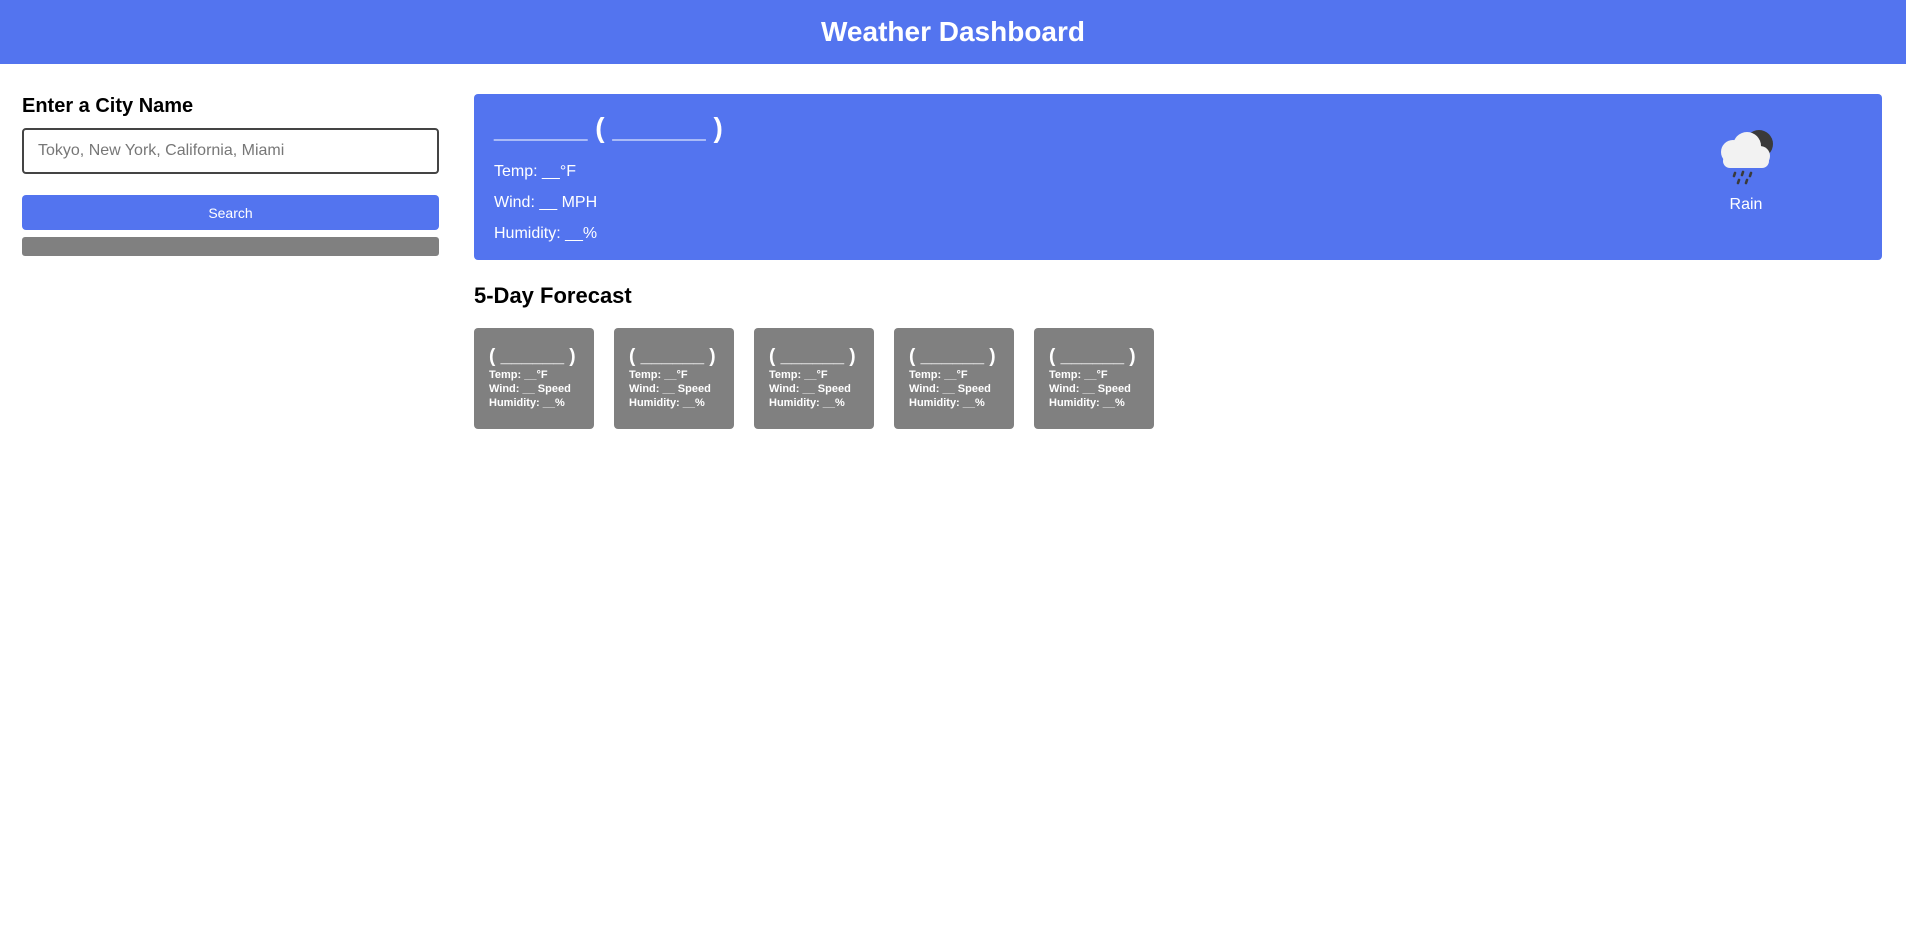 The height and width of the screenshot is (931, 1906). I want to click on current-humidity: Humidity: __%, so click(546, 233).